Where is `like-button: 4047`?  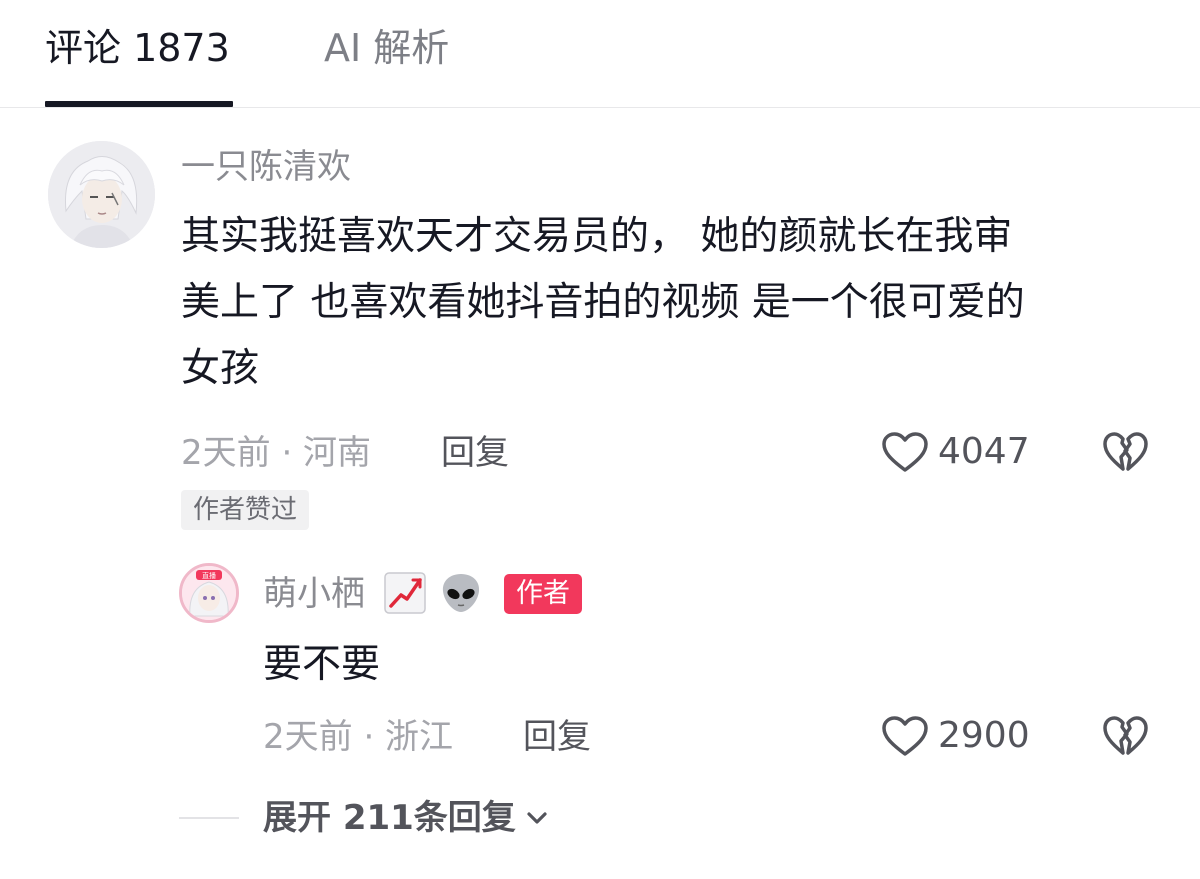 like-button: 4047 is located at coordinates (955, 452).